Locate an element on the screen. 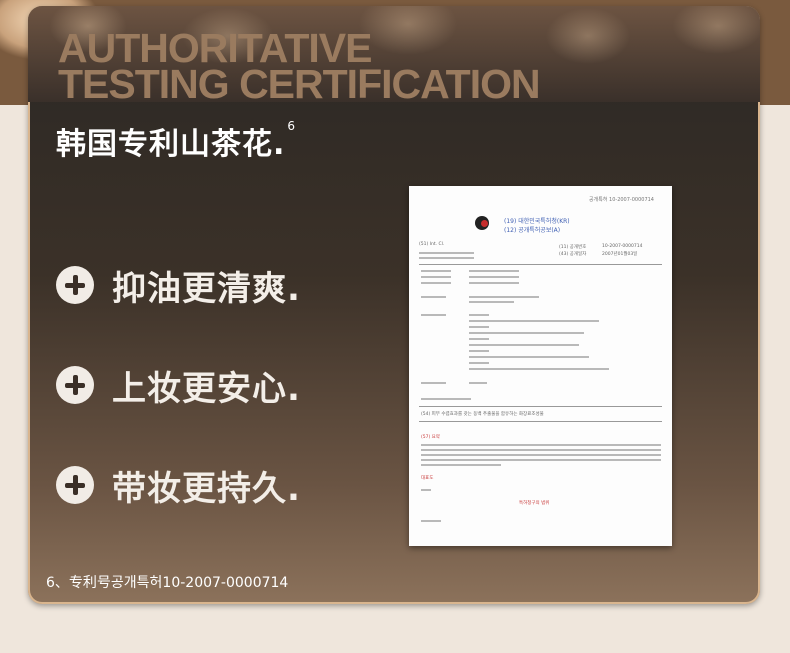  feature-label: 抑油更清爽. is located at coordinates (206, 288).